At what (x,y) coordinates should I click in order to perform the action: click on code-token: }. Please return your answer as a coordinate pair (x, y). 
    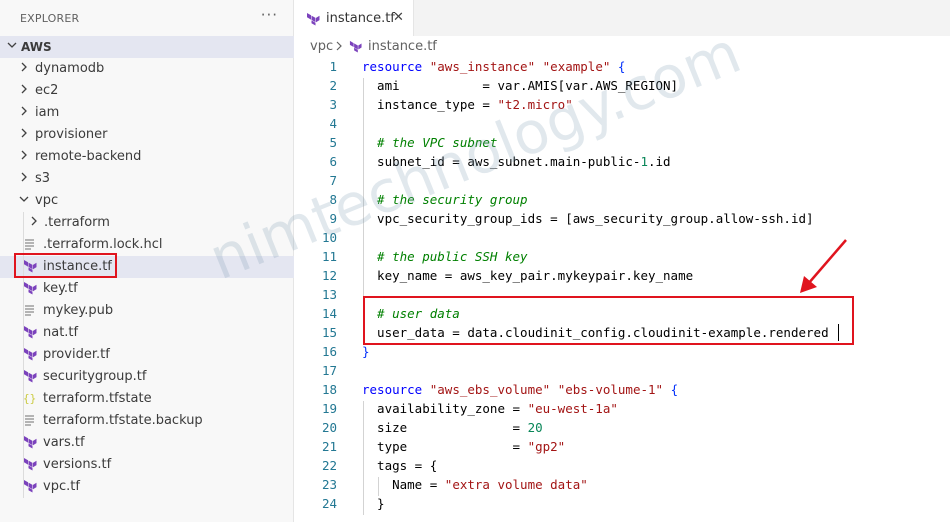
    Looking at the image, I should click on (373, 503).